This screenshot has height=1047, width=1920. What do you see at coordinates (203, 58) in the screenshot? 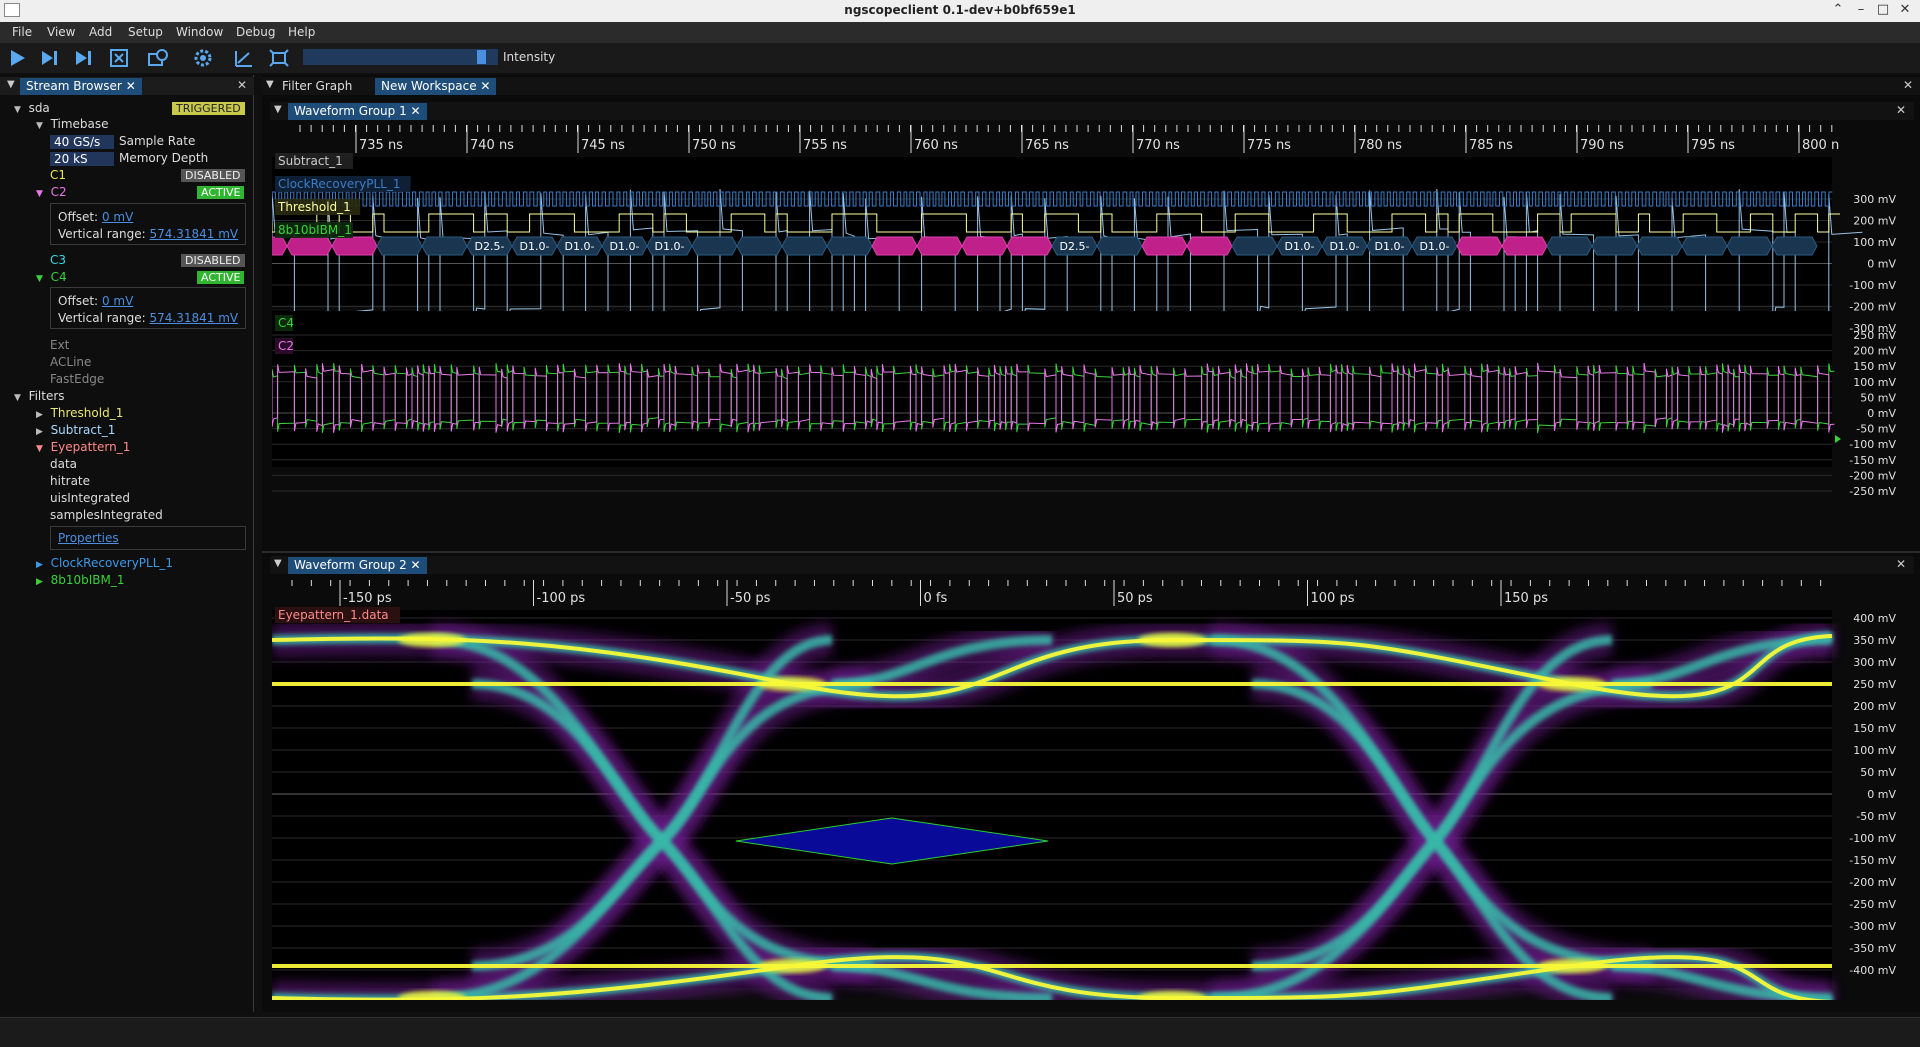
I see `settings-icon` at bounding box center [203, 58].